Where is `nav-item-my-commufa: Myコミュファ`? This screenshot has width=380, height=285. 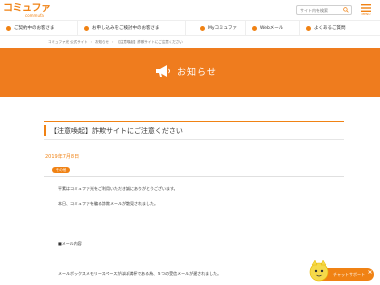 nav-item-my-commufa: Myコミュファ is located at coordinates (216, 28).